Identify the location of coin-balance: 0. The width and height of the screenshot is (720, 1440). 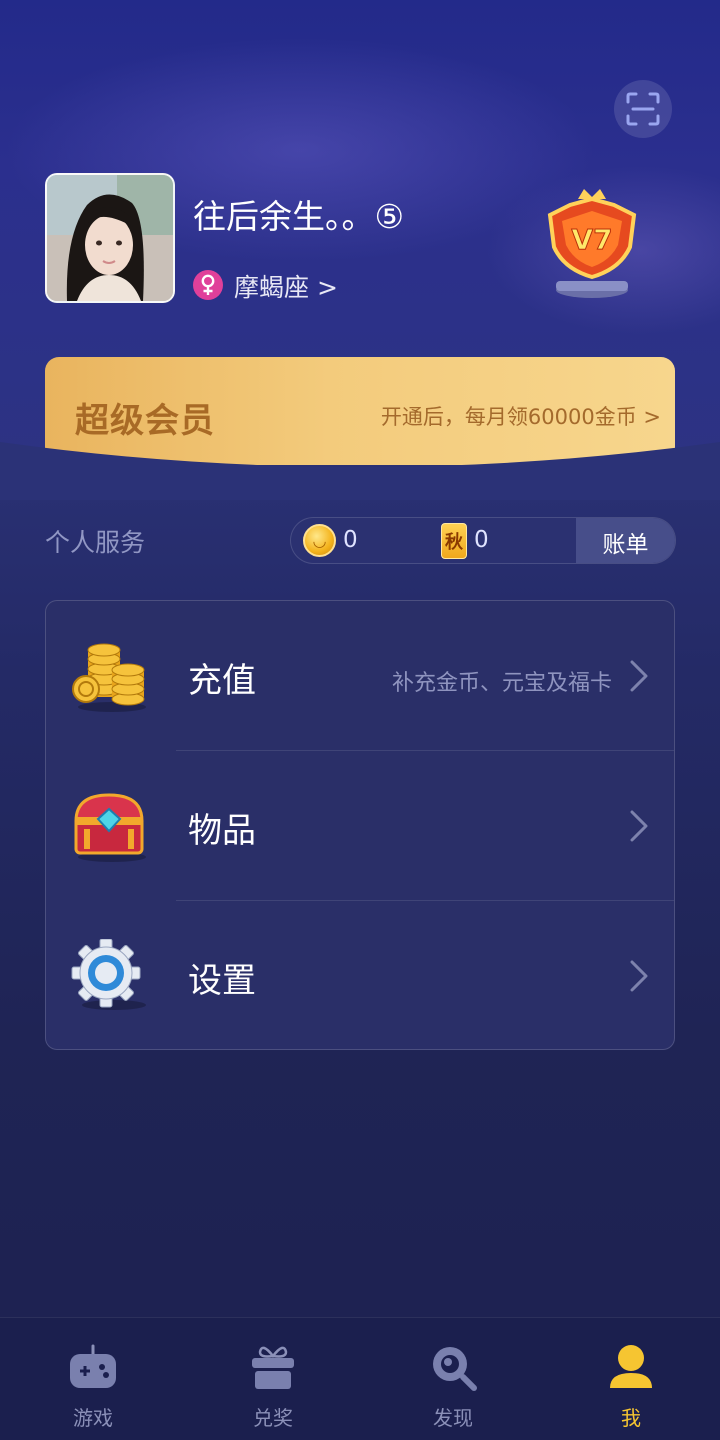
(350, 540).